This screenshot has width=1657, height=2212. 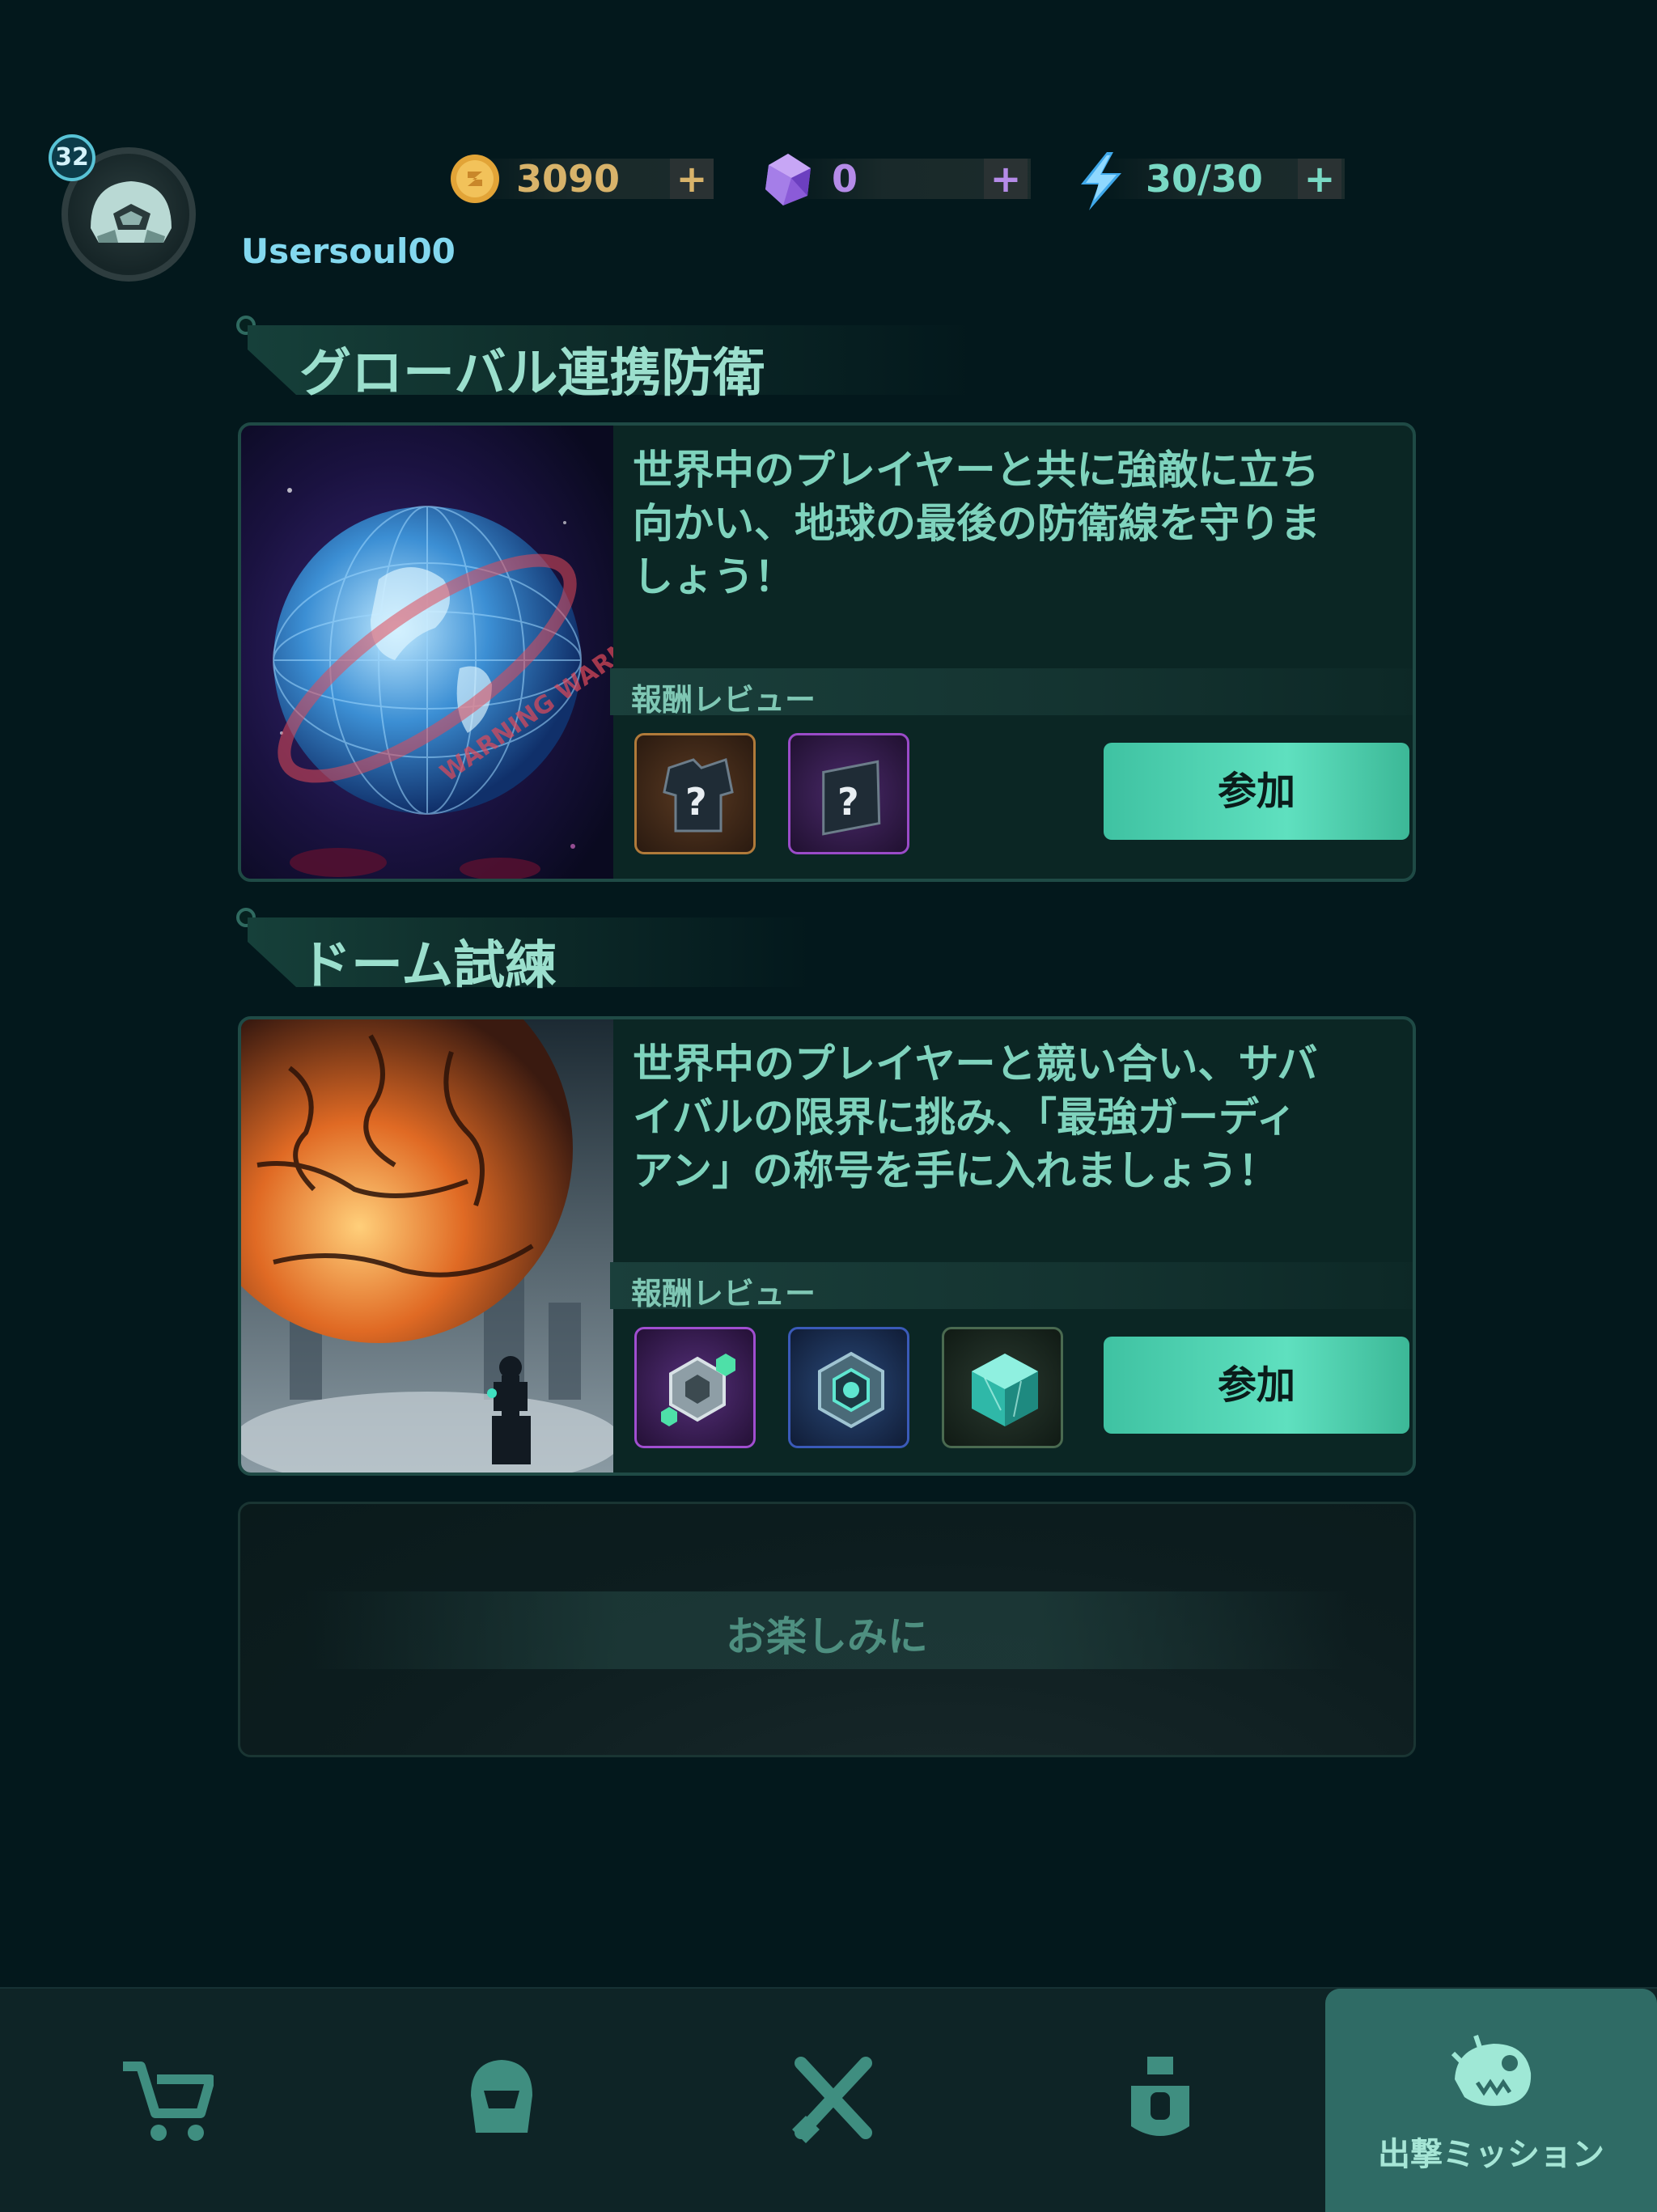 I want to click on purple-gem-icon, so click(x=788, y=180).